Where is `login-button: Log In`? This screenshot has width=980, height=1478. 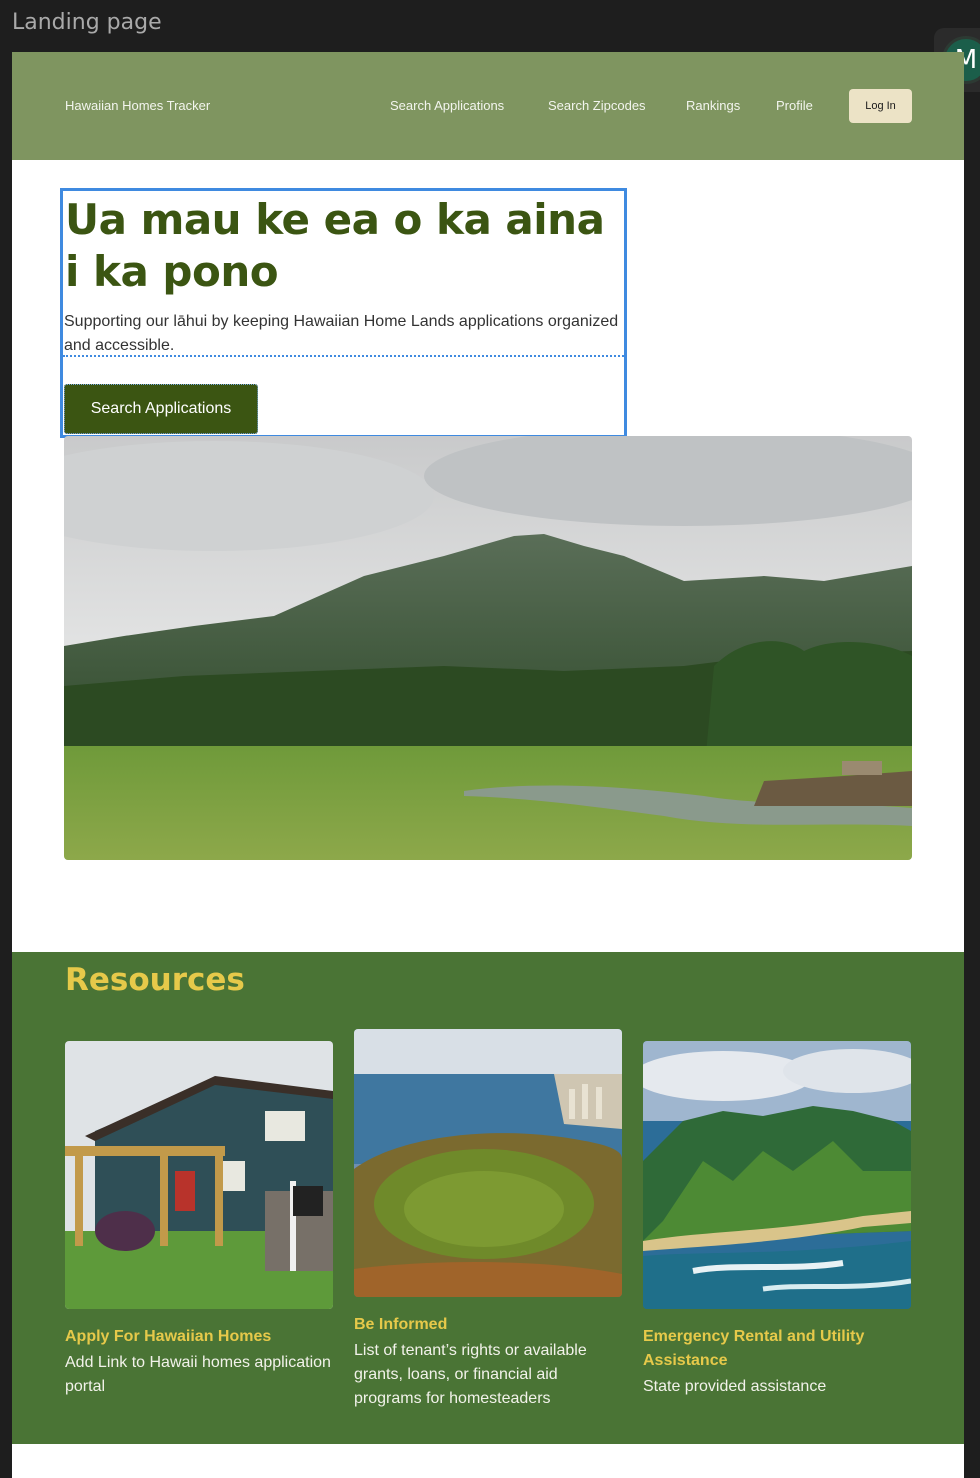
login-button: Log In is located at coordinates (880, 106).